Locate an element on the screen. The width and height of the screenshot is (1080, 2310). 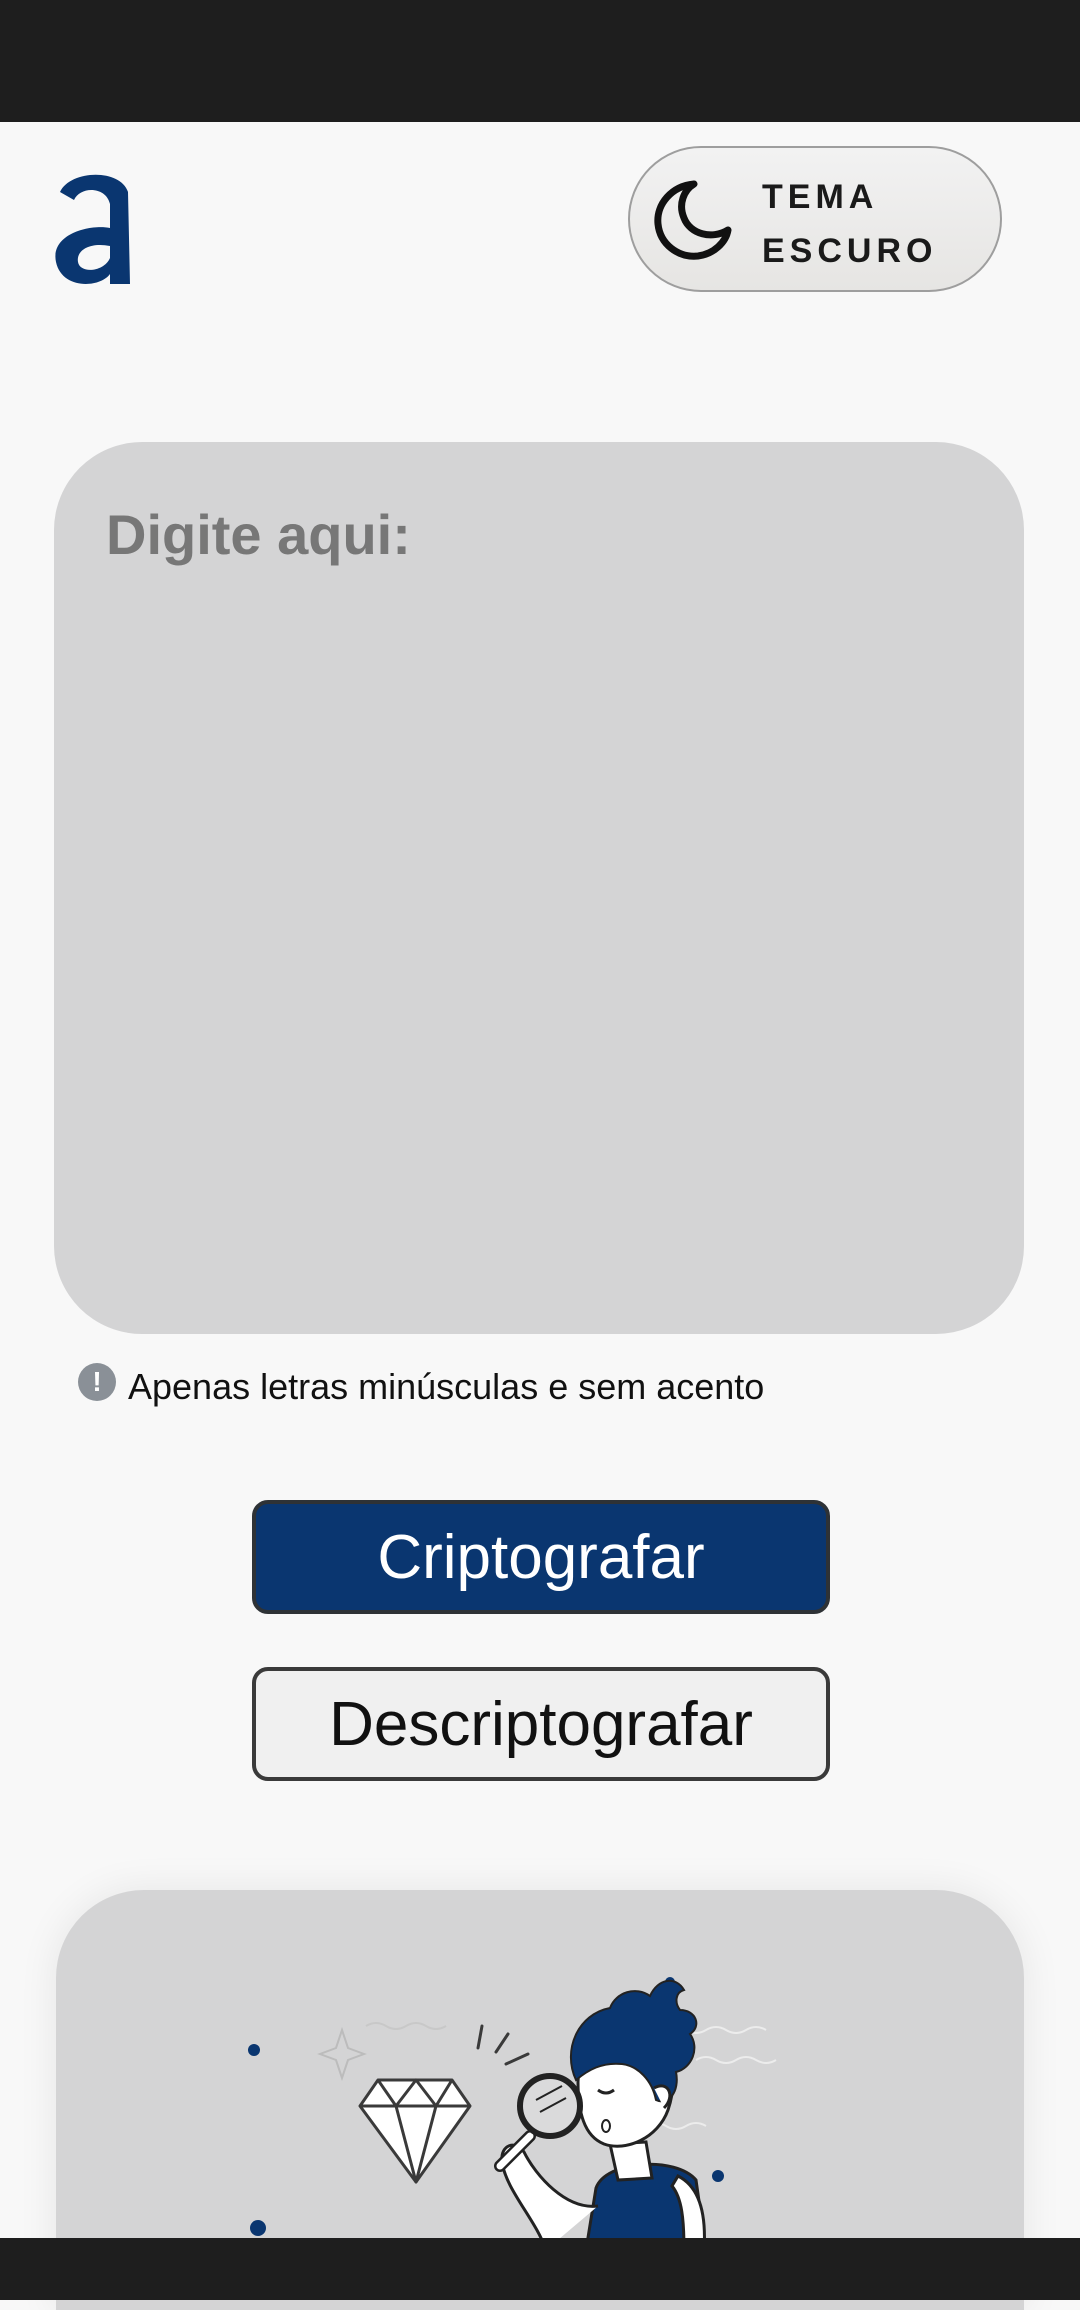
navigation-bar is located at coordinates (540, 2269).